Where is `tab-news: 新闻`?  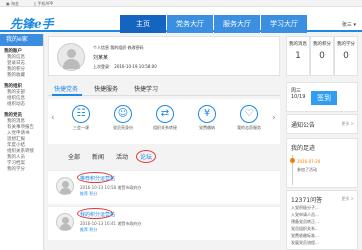 tab-news: 新闻 is located at coordinates (98, 156).